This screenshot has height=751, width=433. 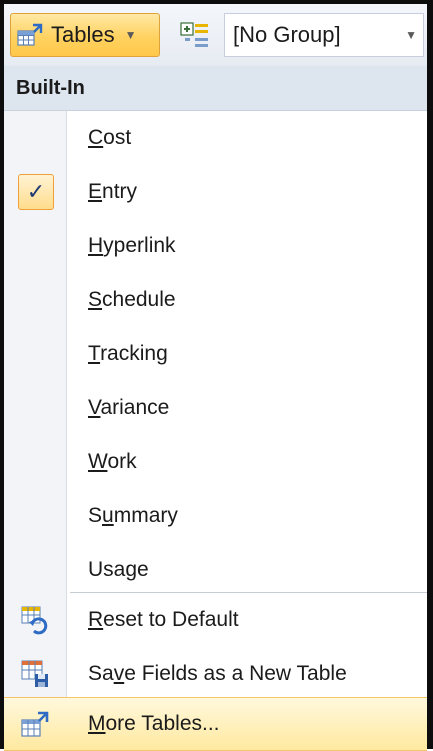 What do you see at coordinates (119, 673) in the screenshot?
I see `mnemonic-letter: v` at bounding box center [119, 673].